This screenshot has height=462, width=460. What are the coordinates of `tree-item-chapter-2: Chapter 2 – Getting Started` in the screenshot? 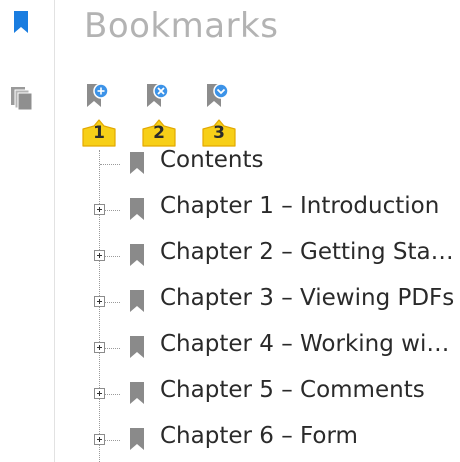 It's located at (258, 255).